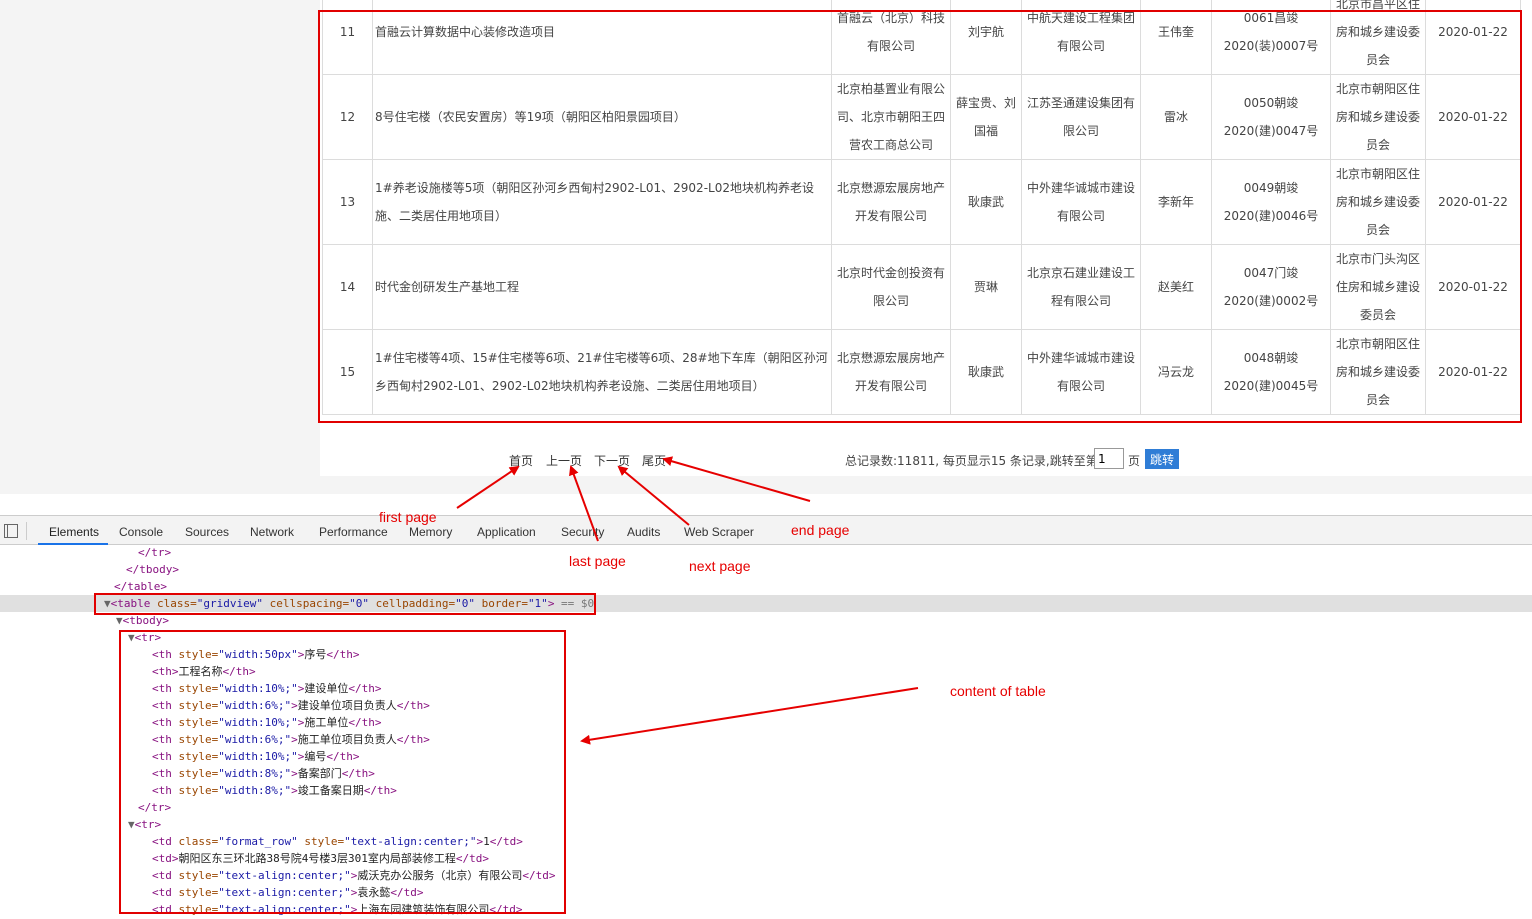 The image size is (1532, 919). What do you see at coordinates (148, 637) in the screenshot?
I see `tr-open-tag: <tr>` at bounding box center [148, 637].